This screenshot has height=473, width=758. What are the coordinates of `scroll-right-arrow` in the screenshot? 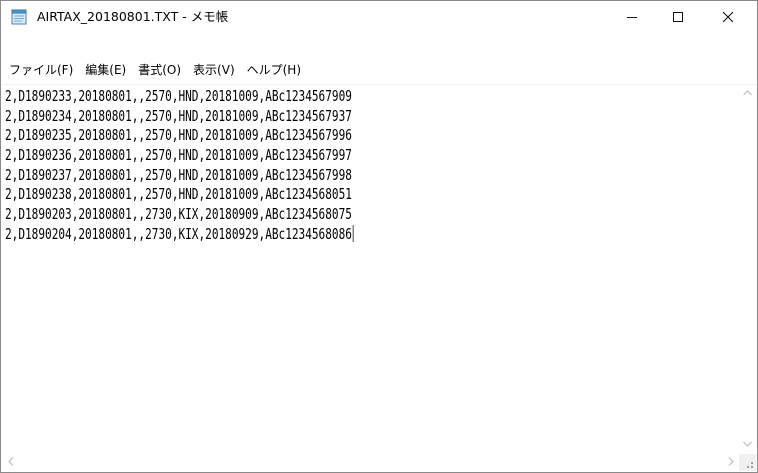 It's located at (730, 462).